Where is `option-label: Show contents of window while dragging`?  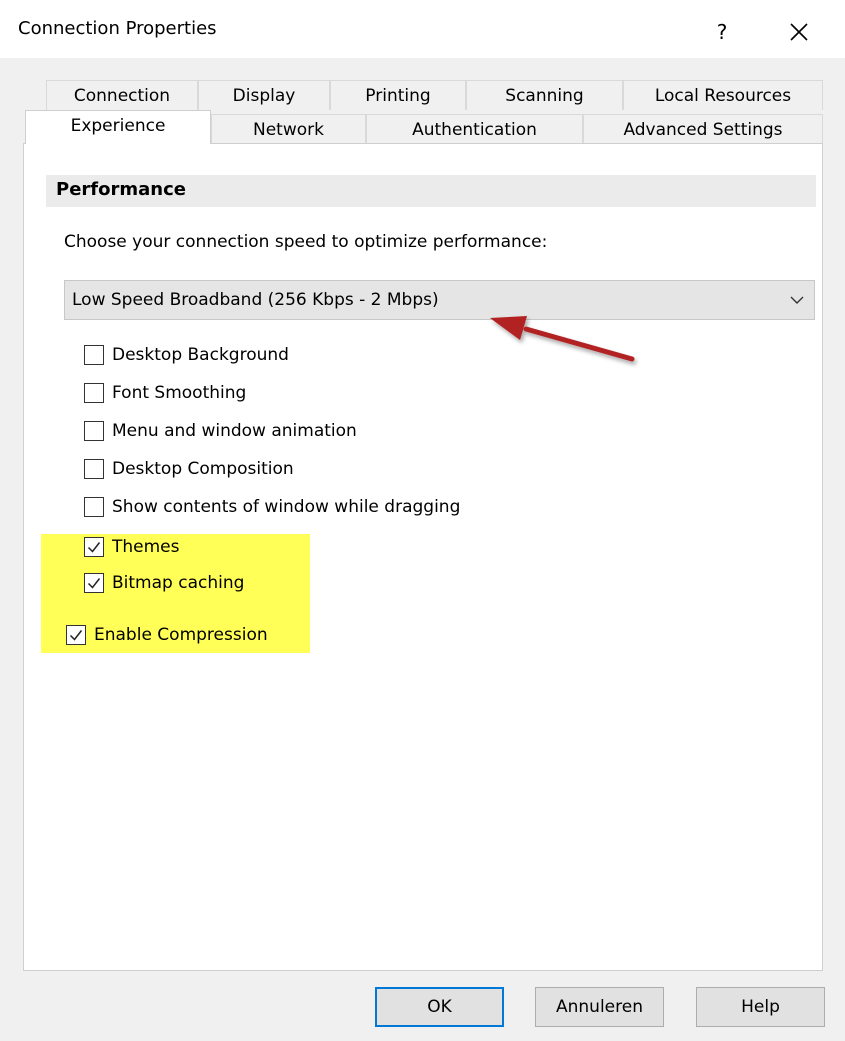
option-label: Show contents of window while dragging is located at coordinates (286, 507).